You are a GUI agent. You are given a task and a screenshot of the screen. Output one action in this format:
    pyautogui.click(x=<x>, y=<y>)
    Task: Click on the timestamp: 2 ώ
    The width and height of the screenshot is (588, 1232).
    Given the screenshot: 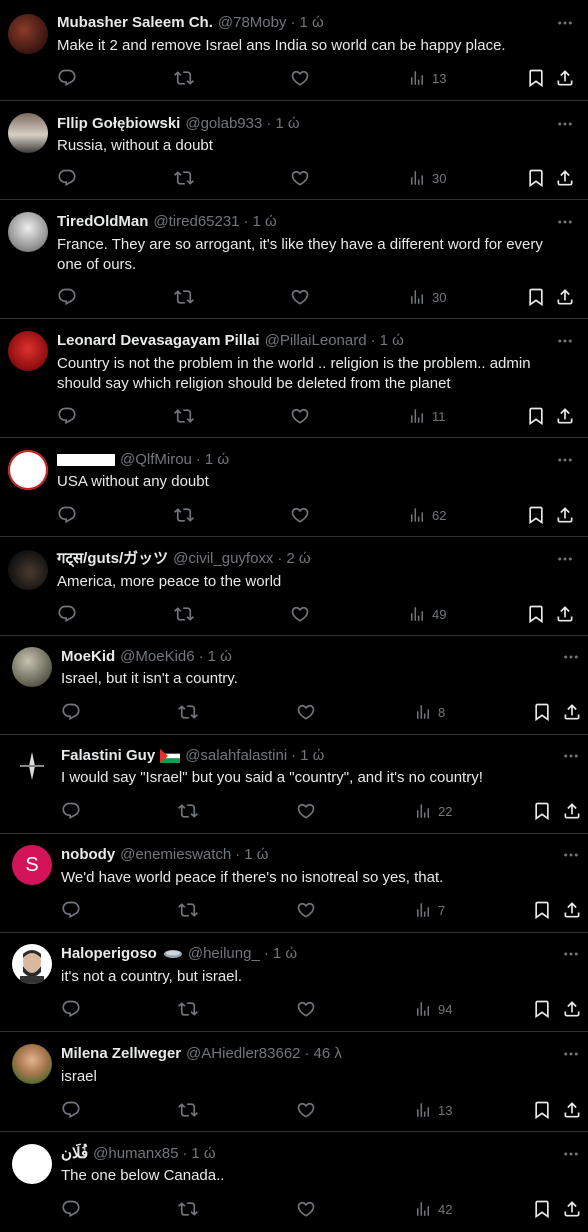 What is the action you would take?
    pyautogui.click(x=298, y=559)
    